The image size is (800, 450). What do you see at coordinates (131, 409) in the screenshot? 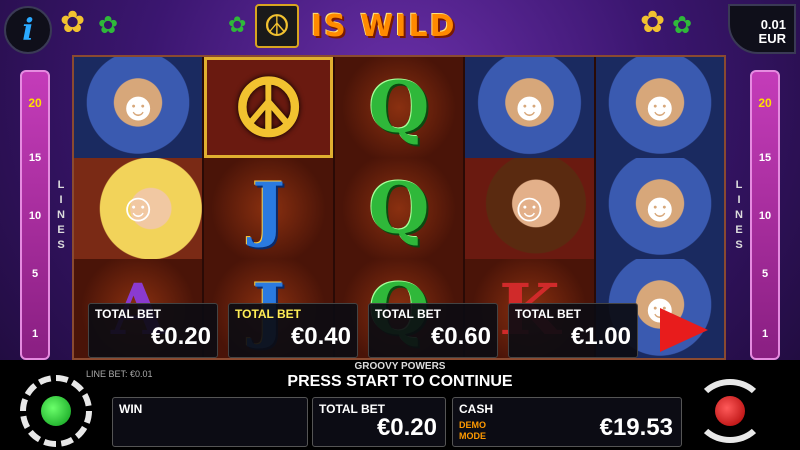
I see `win-label: WIN` at bounding box center [131, 409].